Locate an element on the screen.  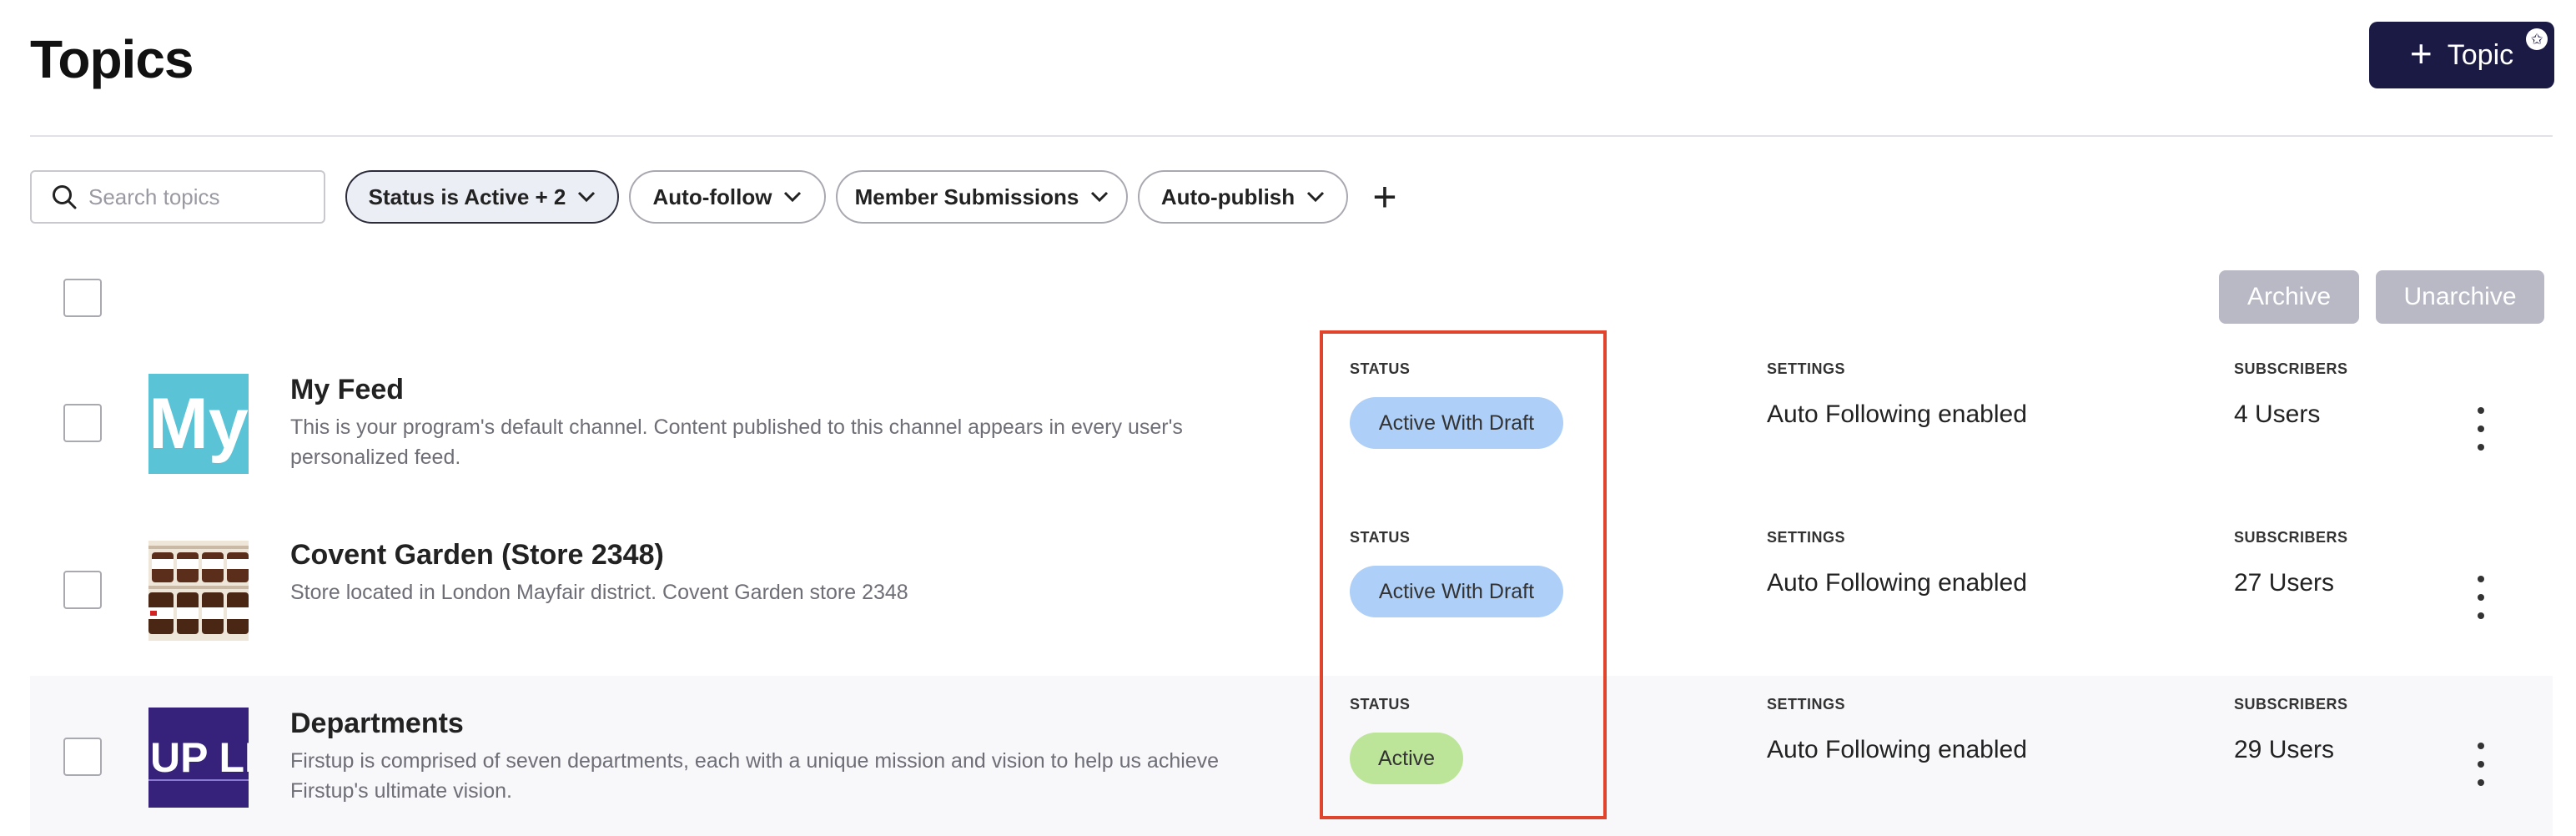
auto-publish-filter: Auto-publish is located at coordinates (1243, 197).